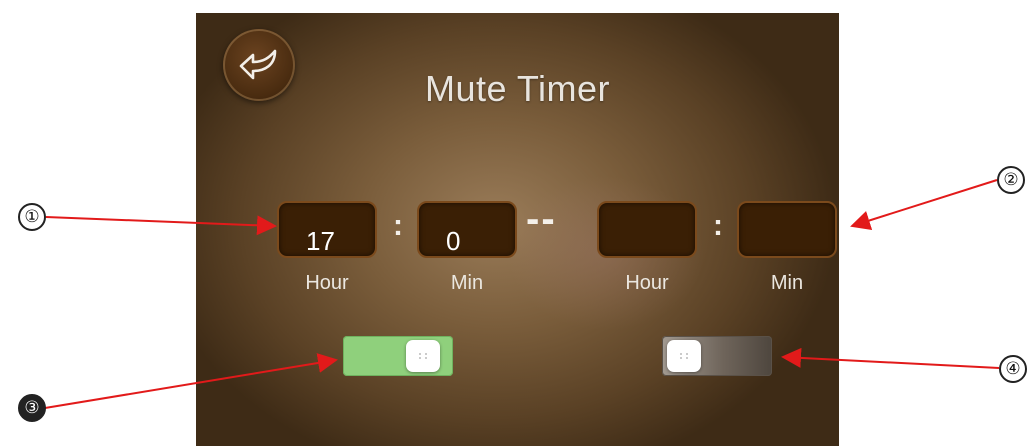 The image size is (1028, 446). What do you see at coordinates (1011, 180) in the screenshot?
I see `callout-marker-2: ②` at bounding box center [1011, 180].